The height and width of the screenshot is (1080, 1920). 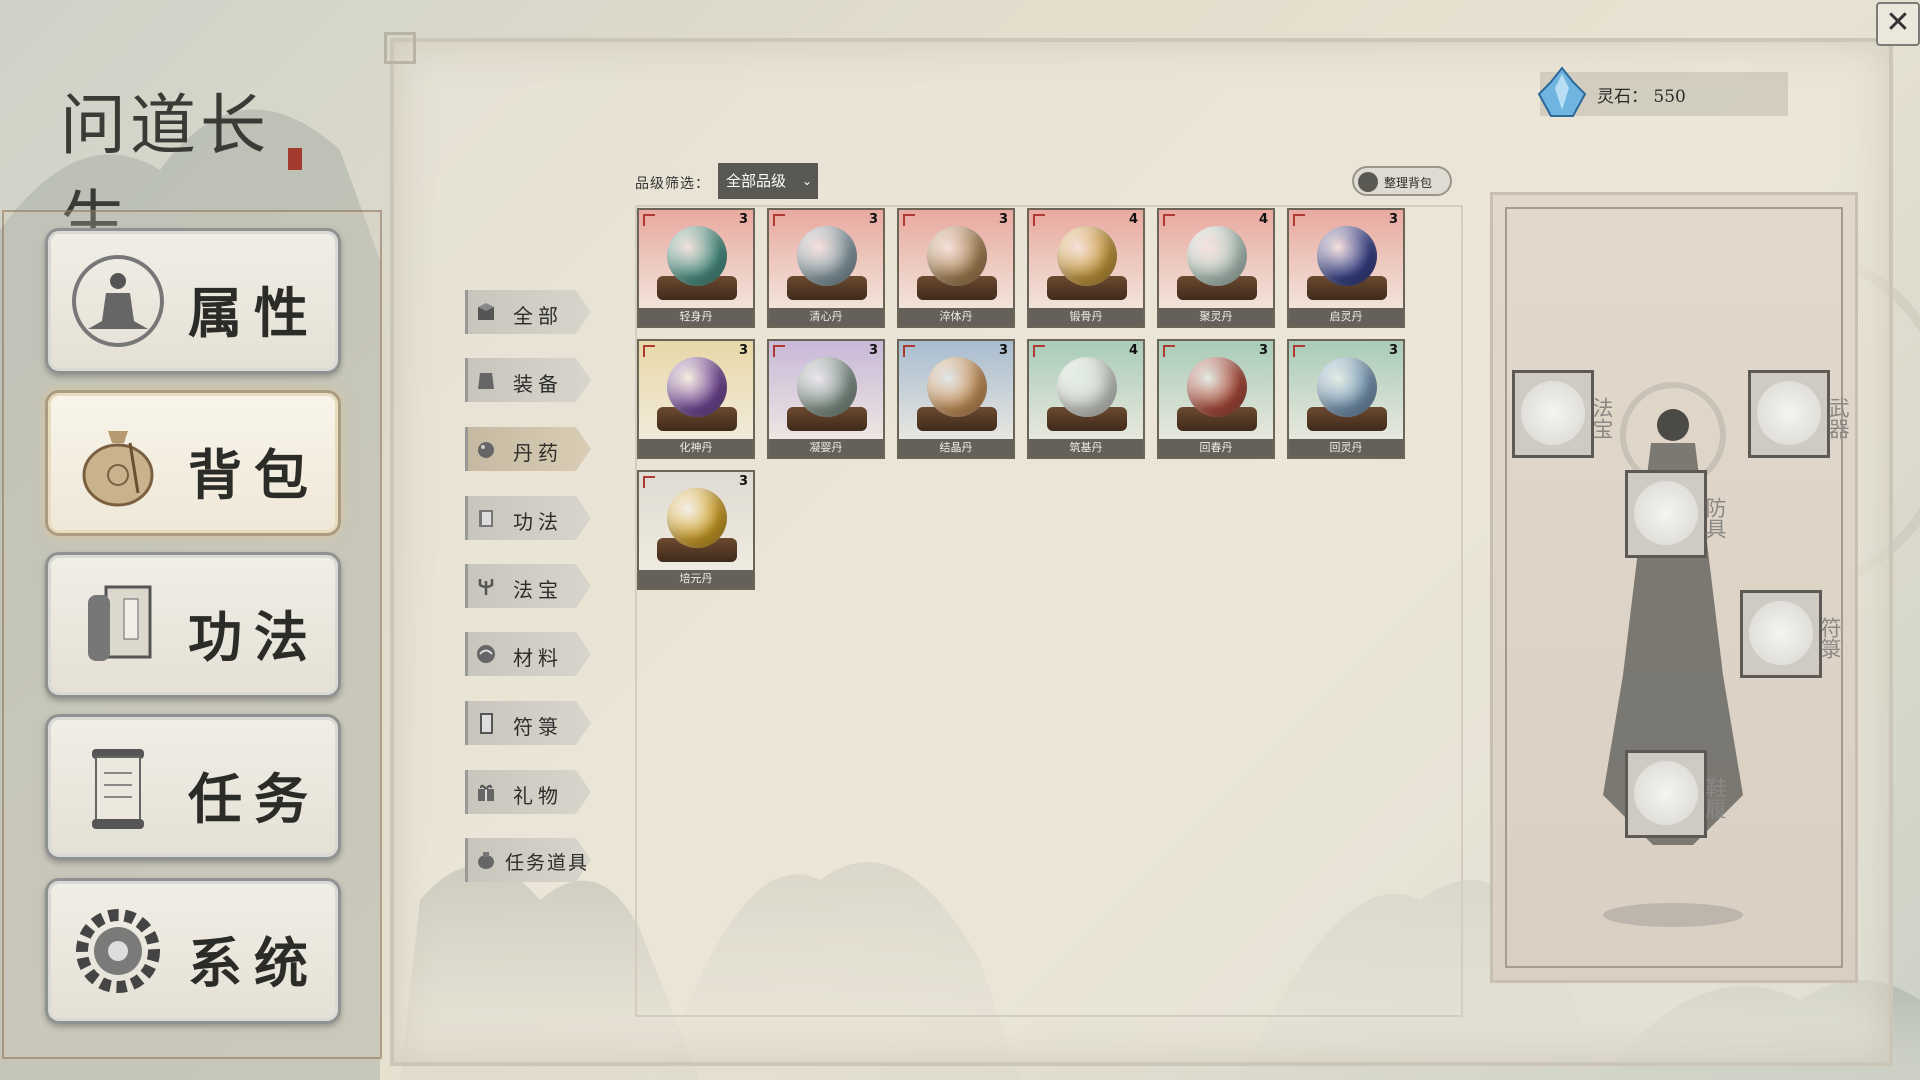 I want to click on quest-scroll-icon, so click(x=118, y=789).